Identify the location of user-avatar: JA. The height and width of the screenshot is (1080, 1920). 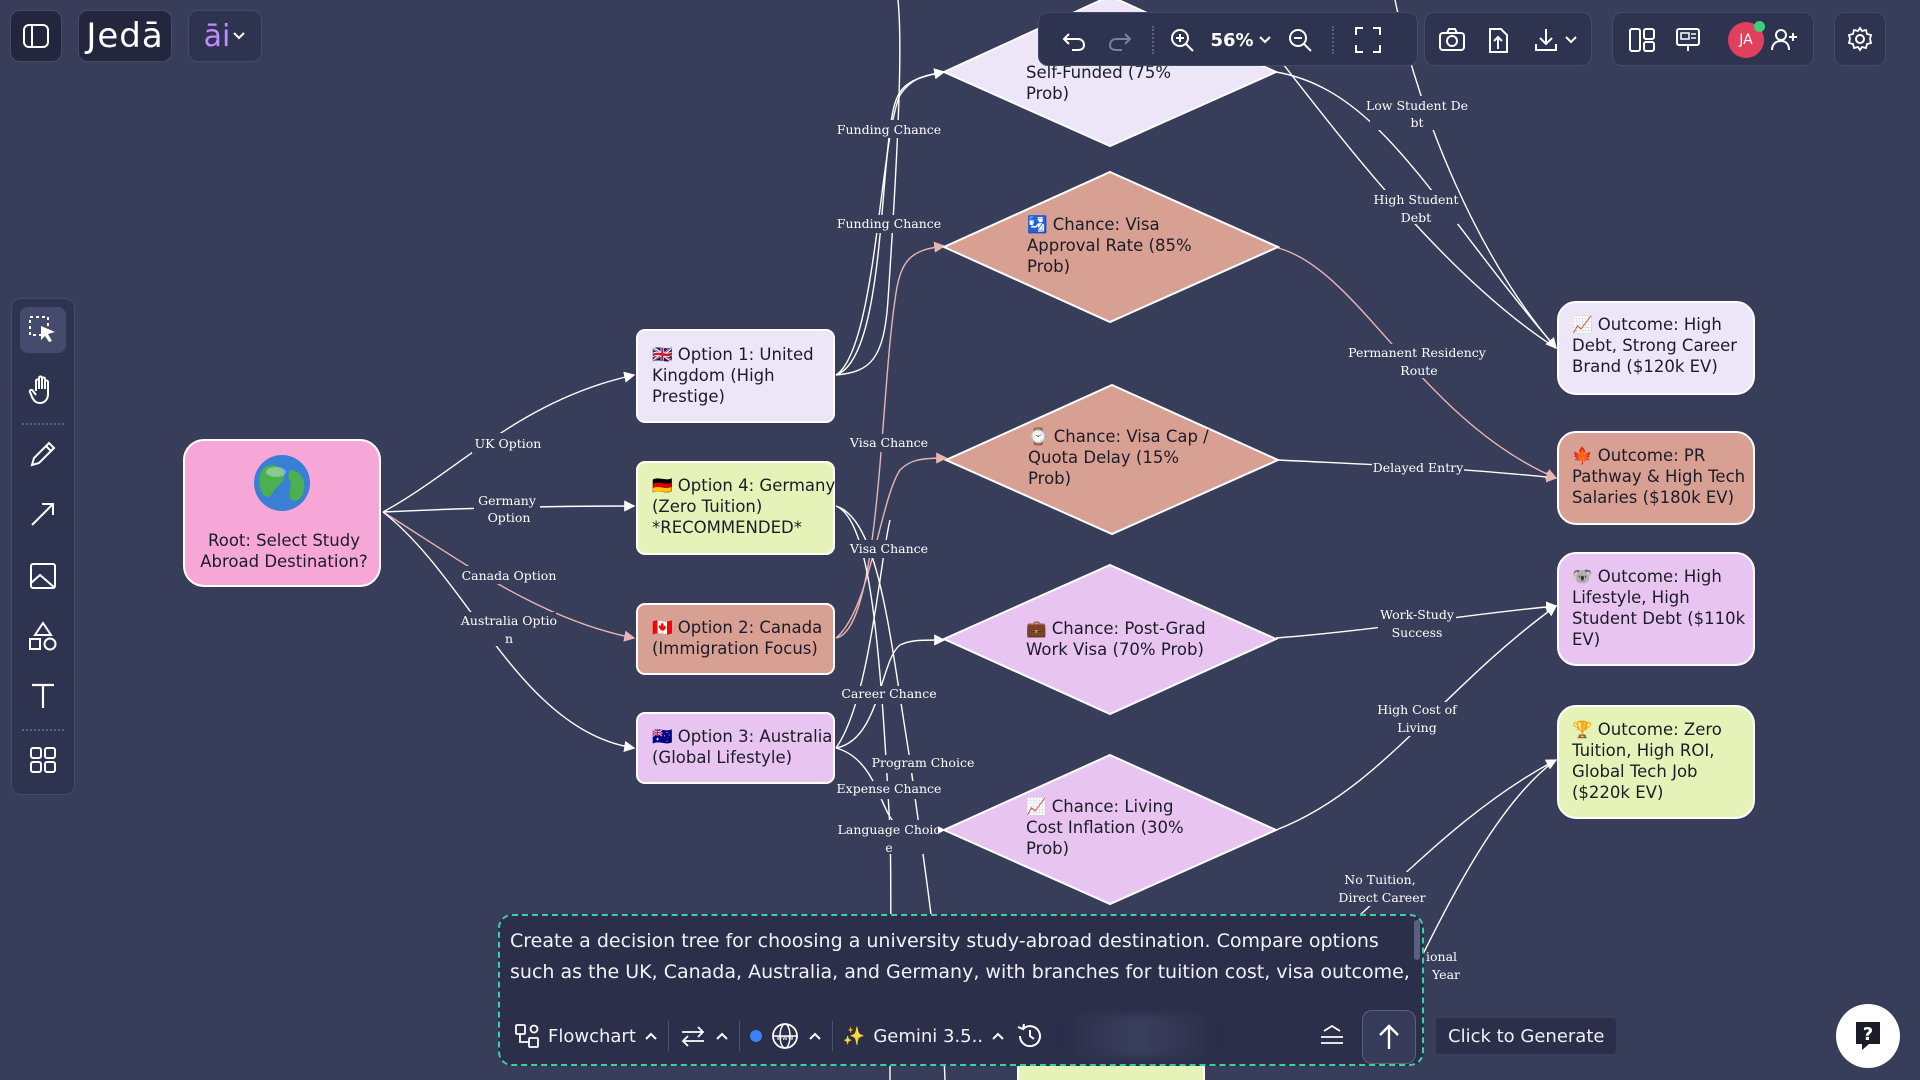
(1746, 39).